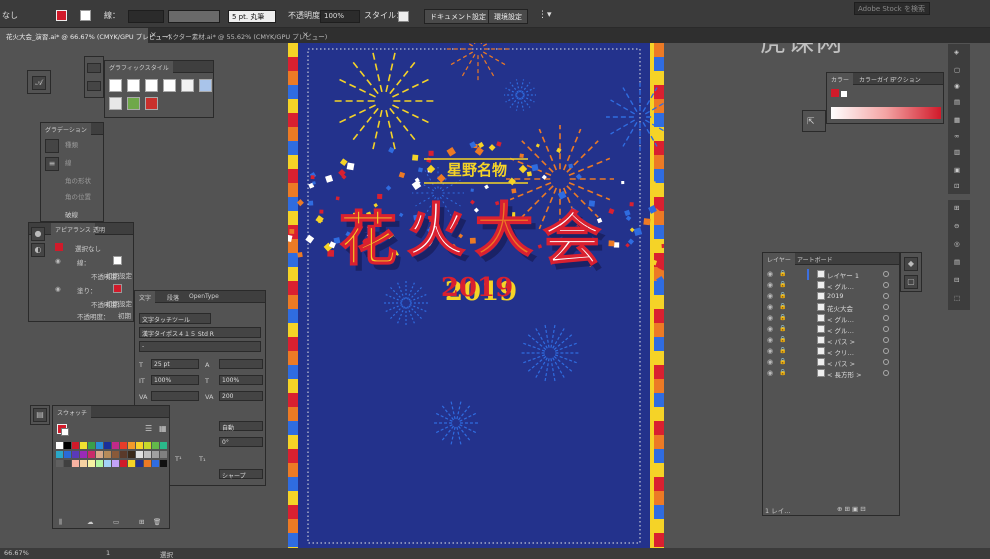  I want to click on fill-row-label: 塗り：, so click(87, 290).